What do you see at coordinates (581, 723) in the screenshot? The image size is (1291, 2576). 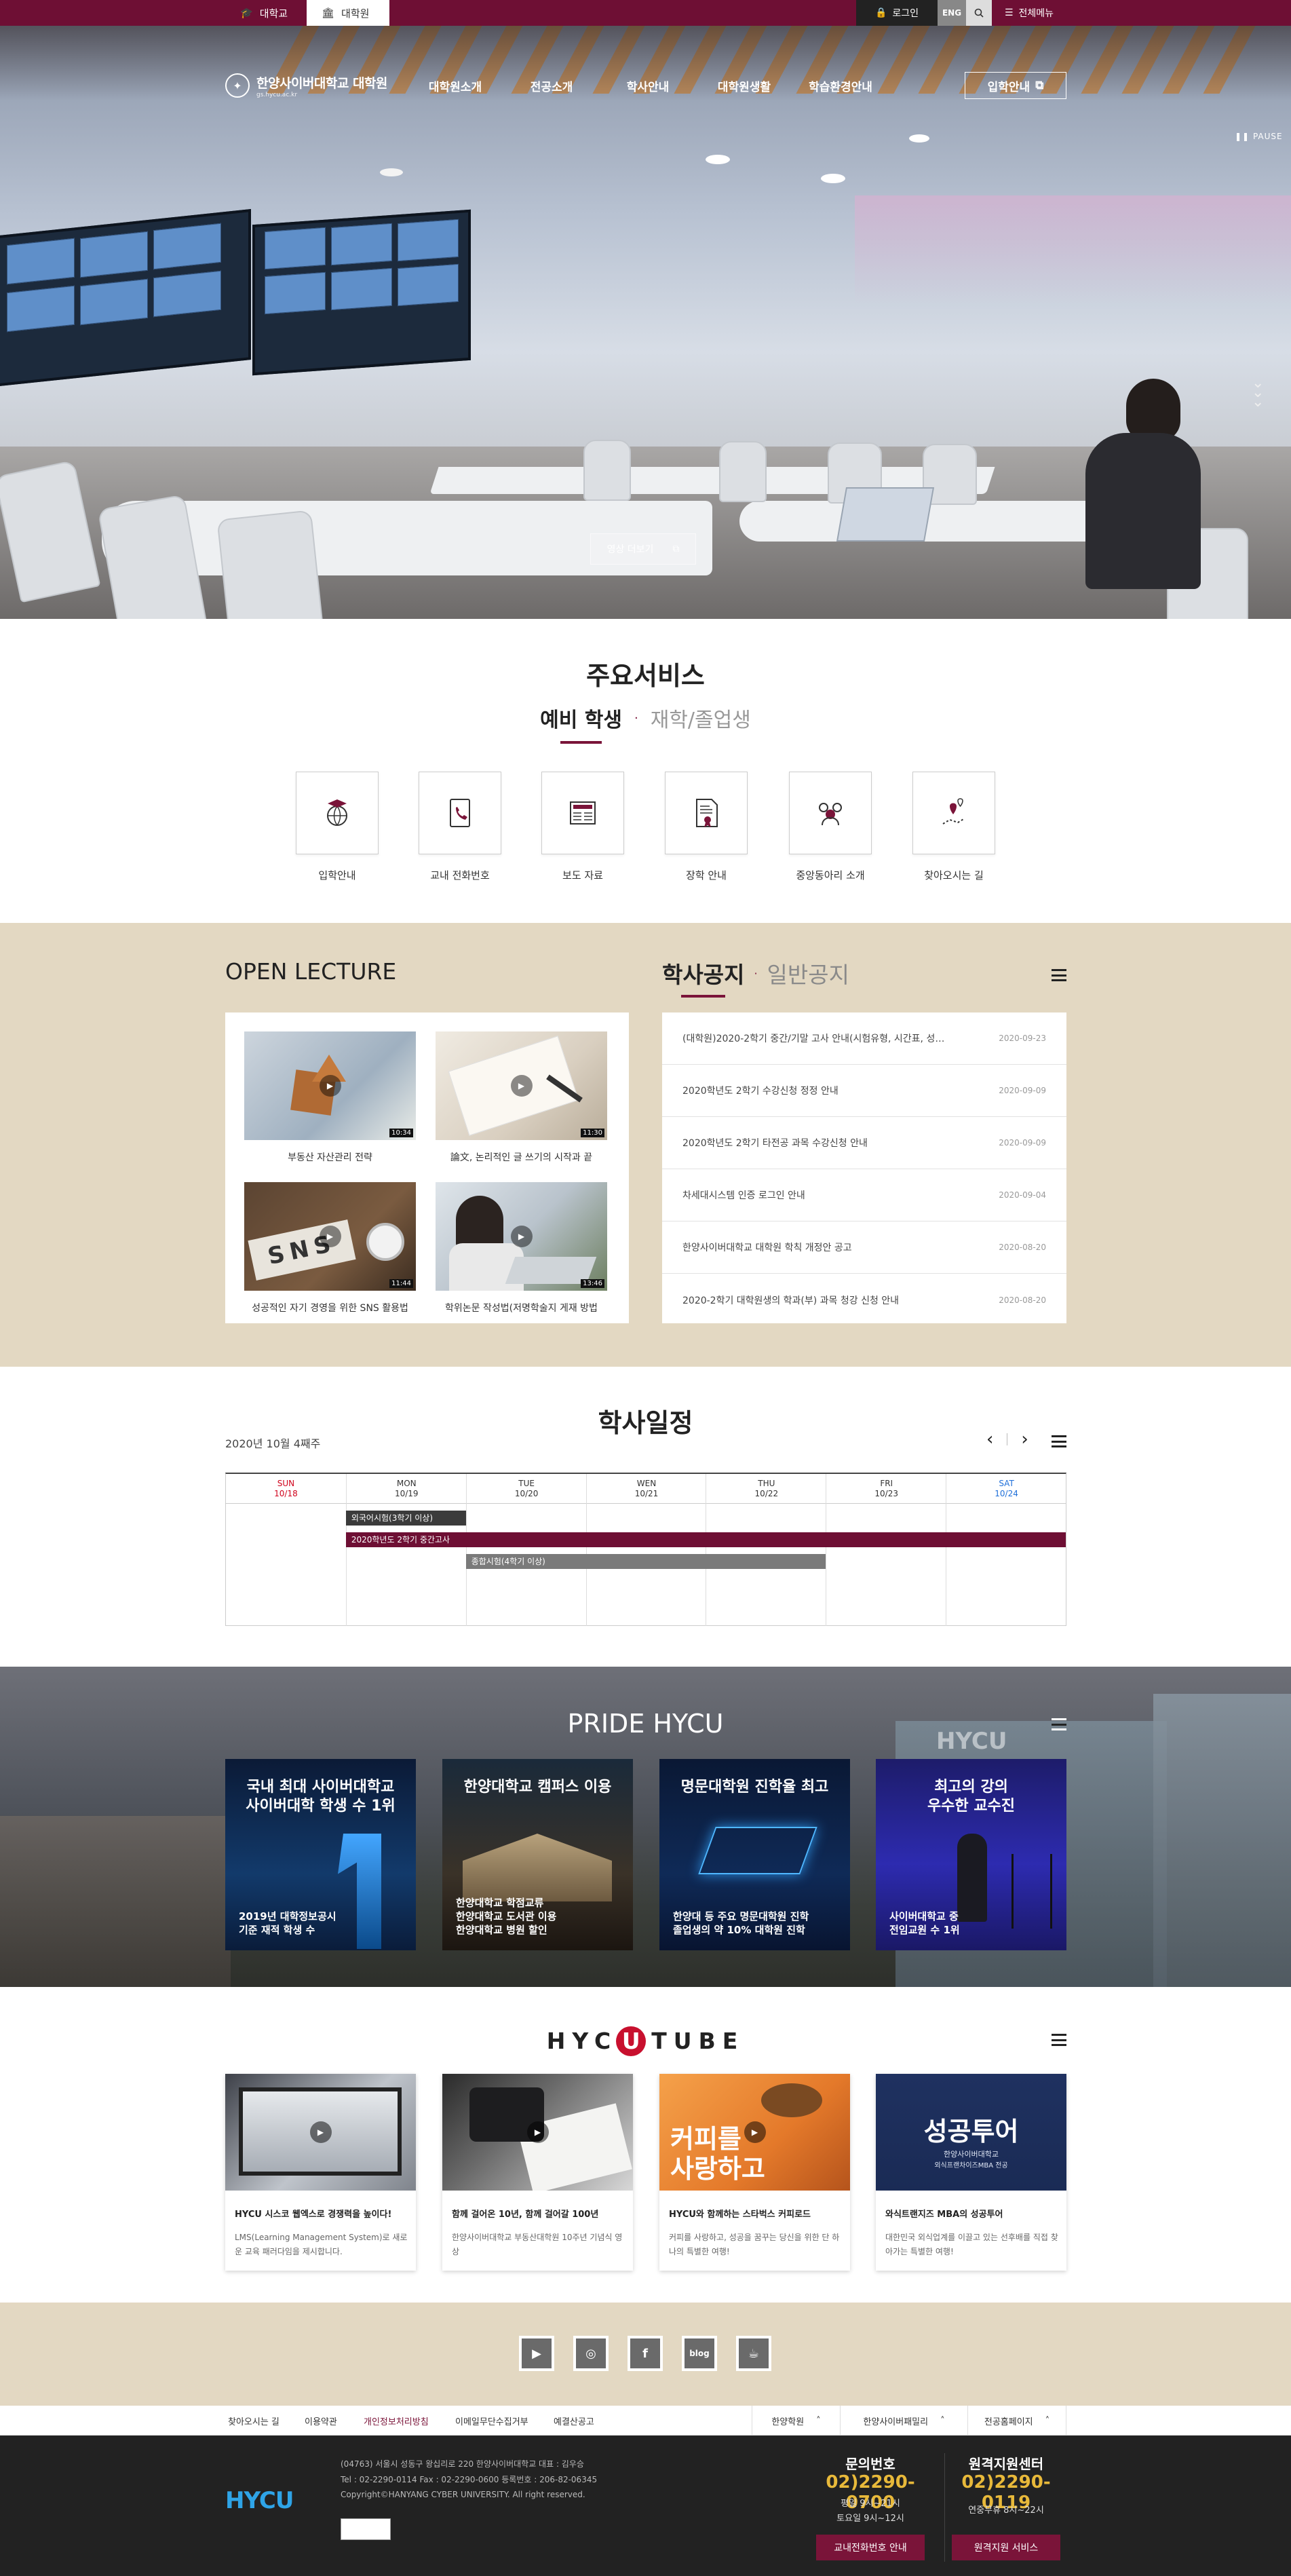 I see `tab-prospective-students: 예비 학생` at bounding box center [581, 723].